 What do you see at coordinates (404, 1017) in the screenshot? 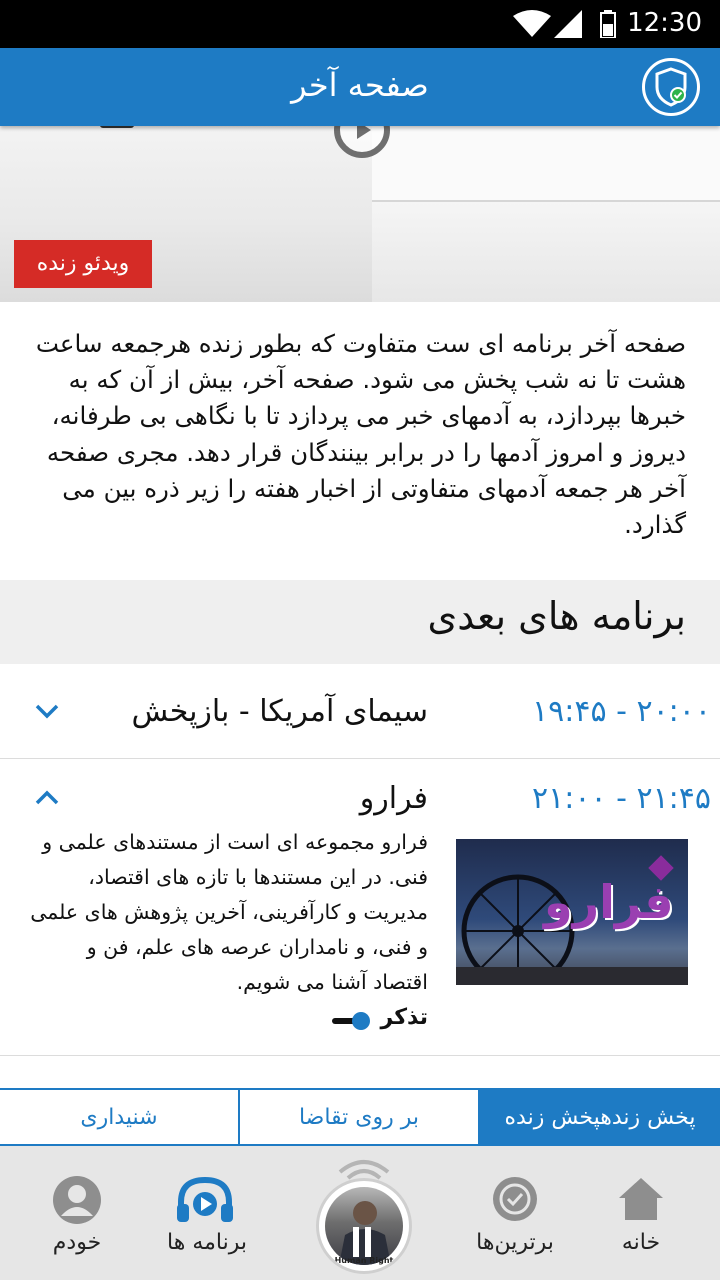
I see `remind-label: تذکر` at bounding box center [404, 1017].